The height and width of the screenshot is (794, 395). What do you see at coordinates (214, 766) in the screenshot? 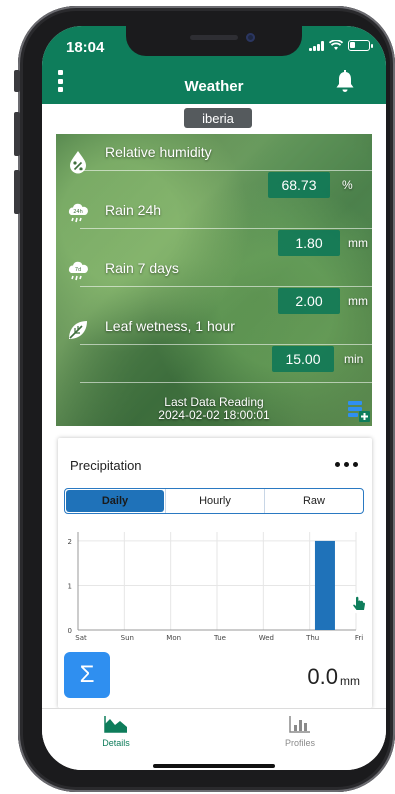
I see `home-indicator` at bounding box center [214, 766].